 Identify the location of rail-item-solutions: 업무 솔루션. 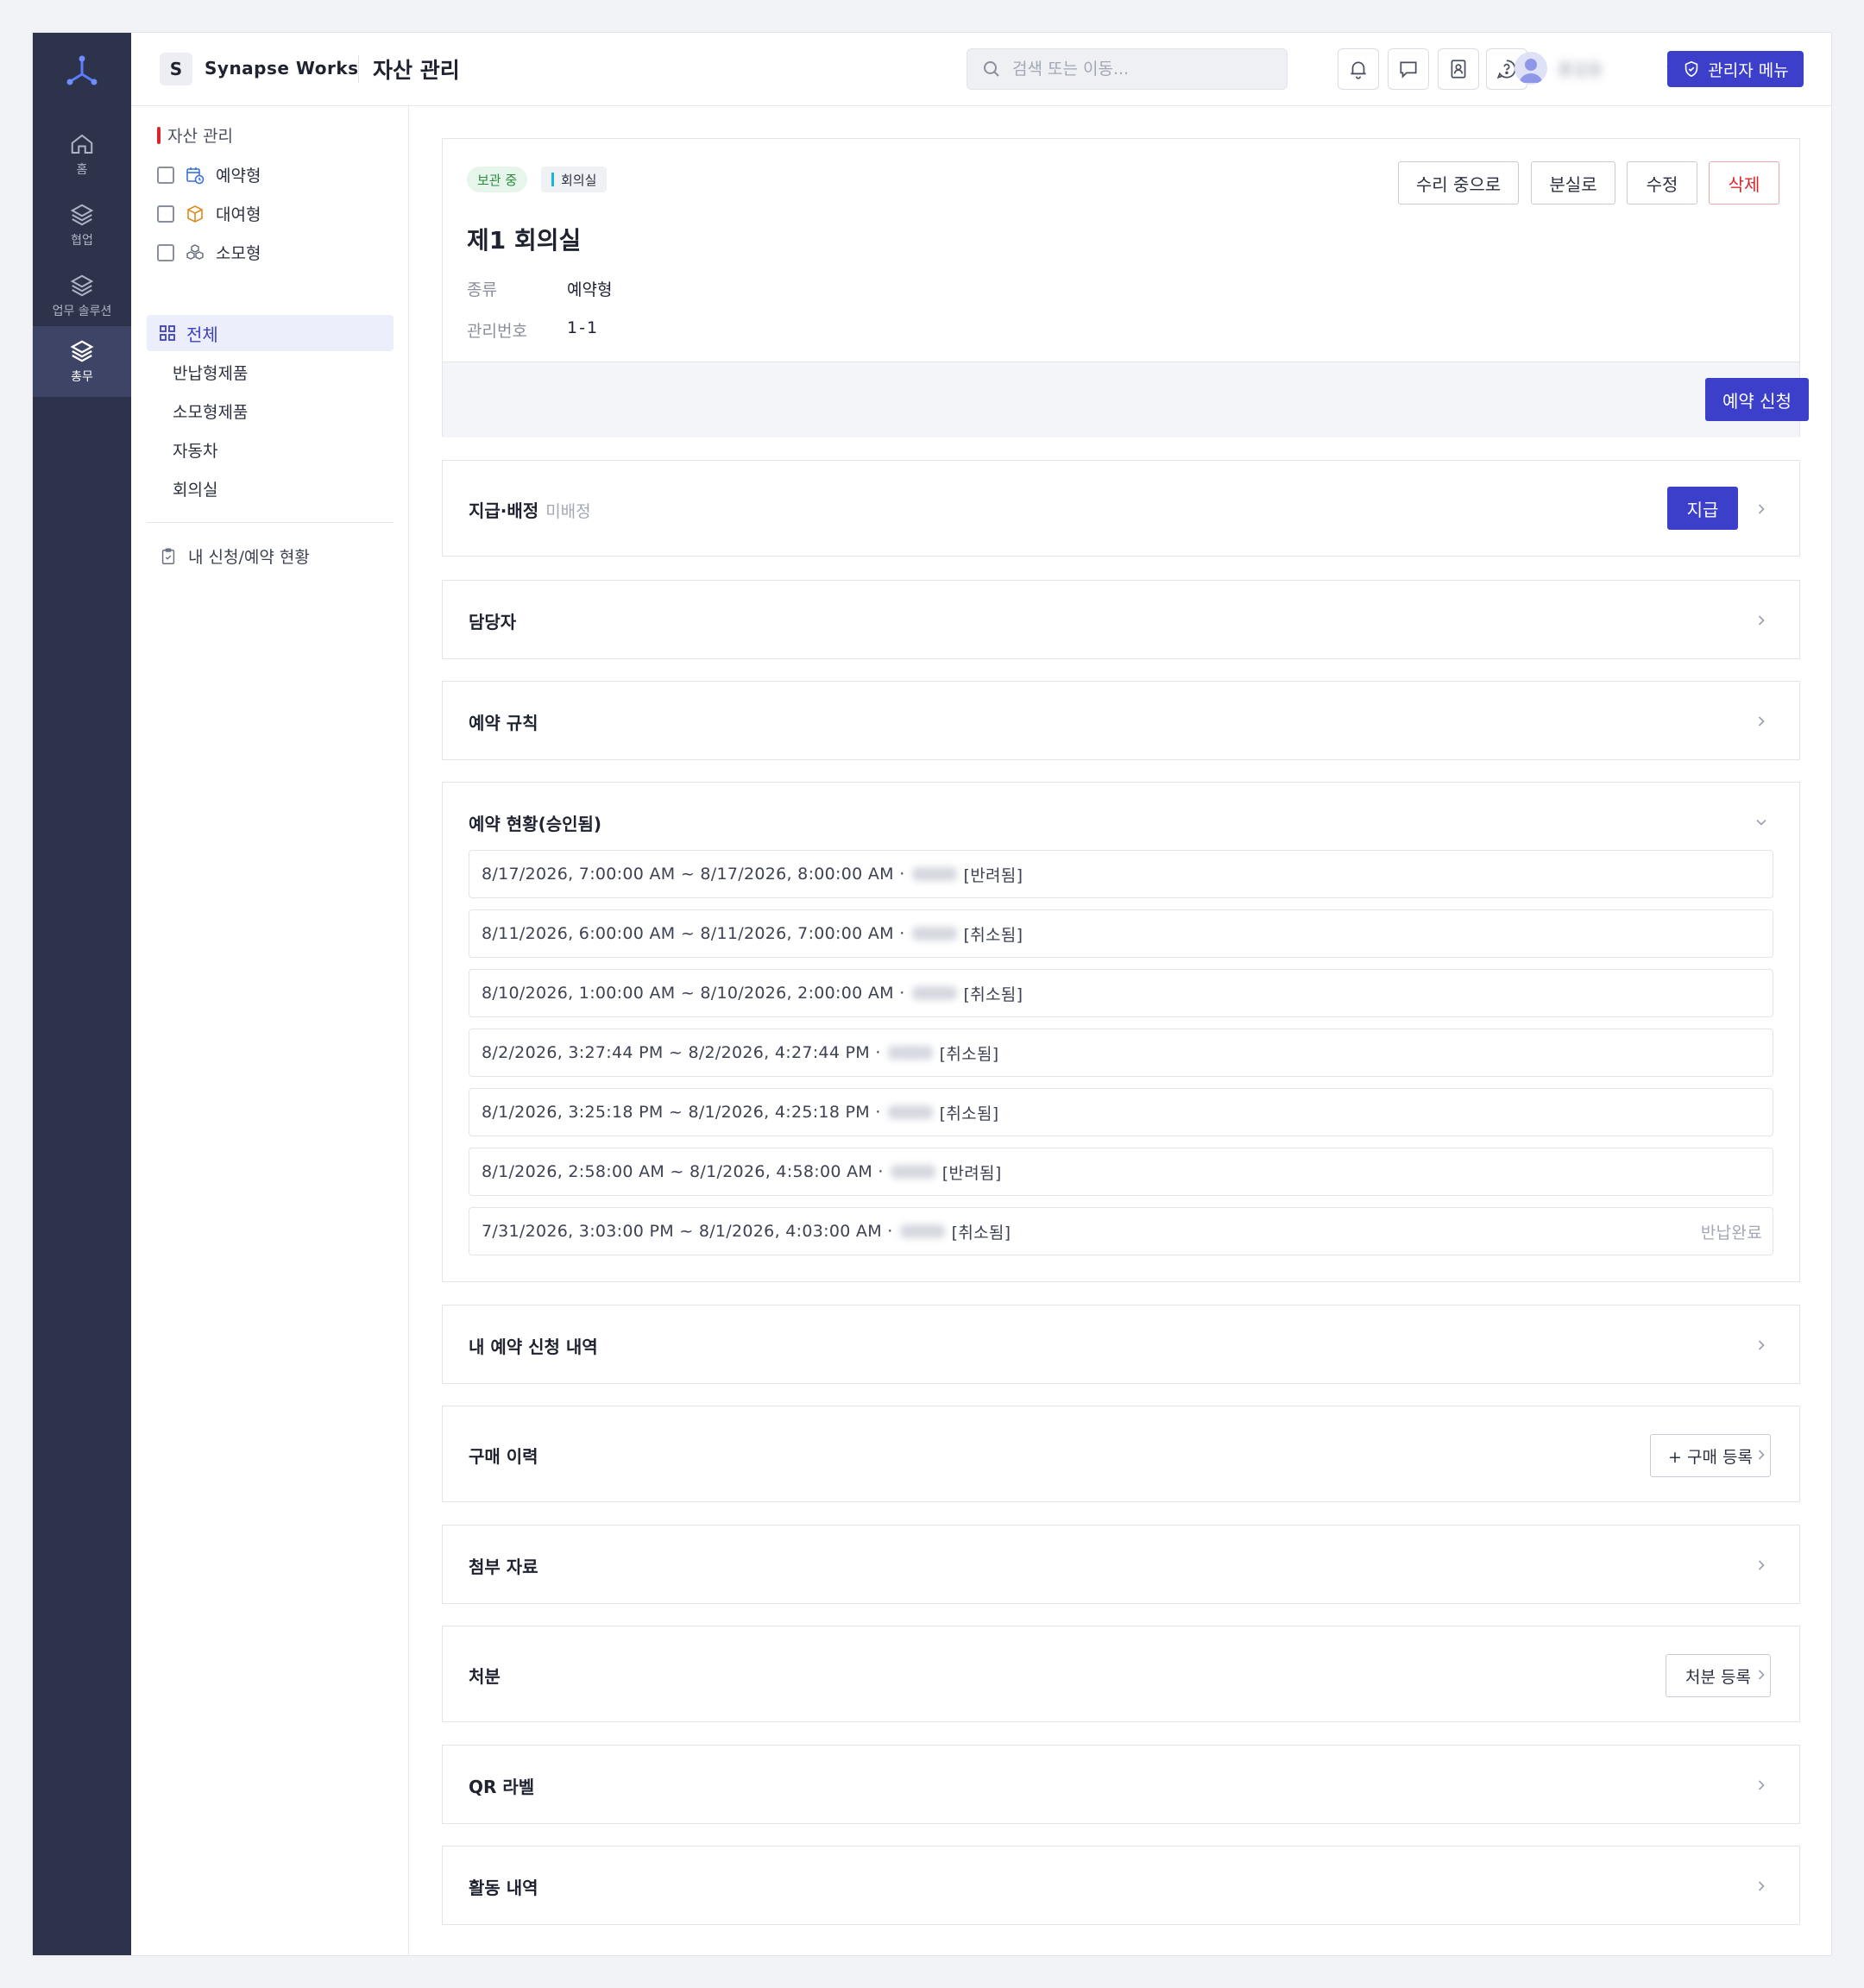
(82, 296).